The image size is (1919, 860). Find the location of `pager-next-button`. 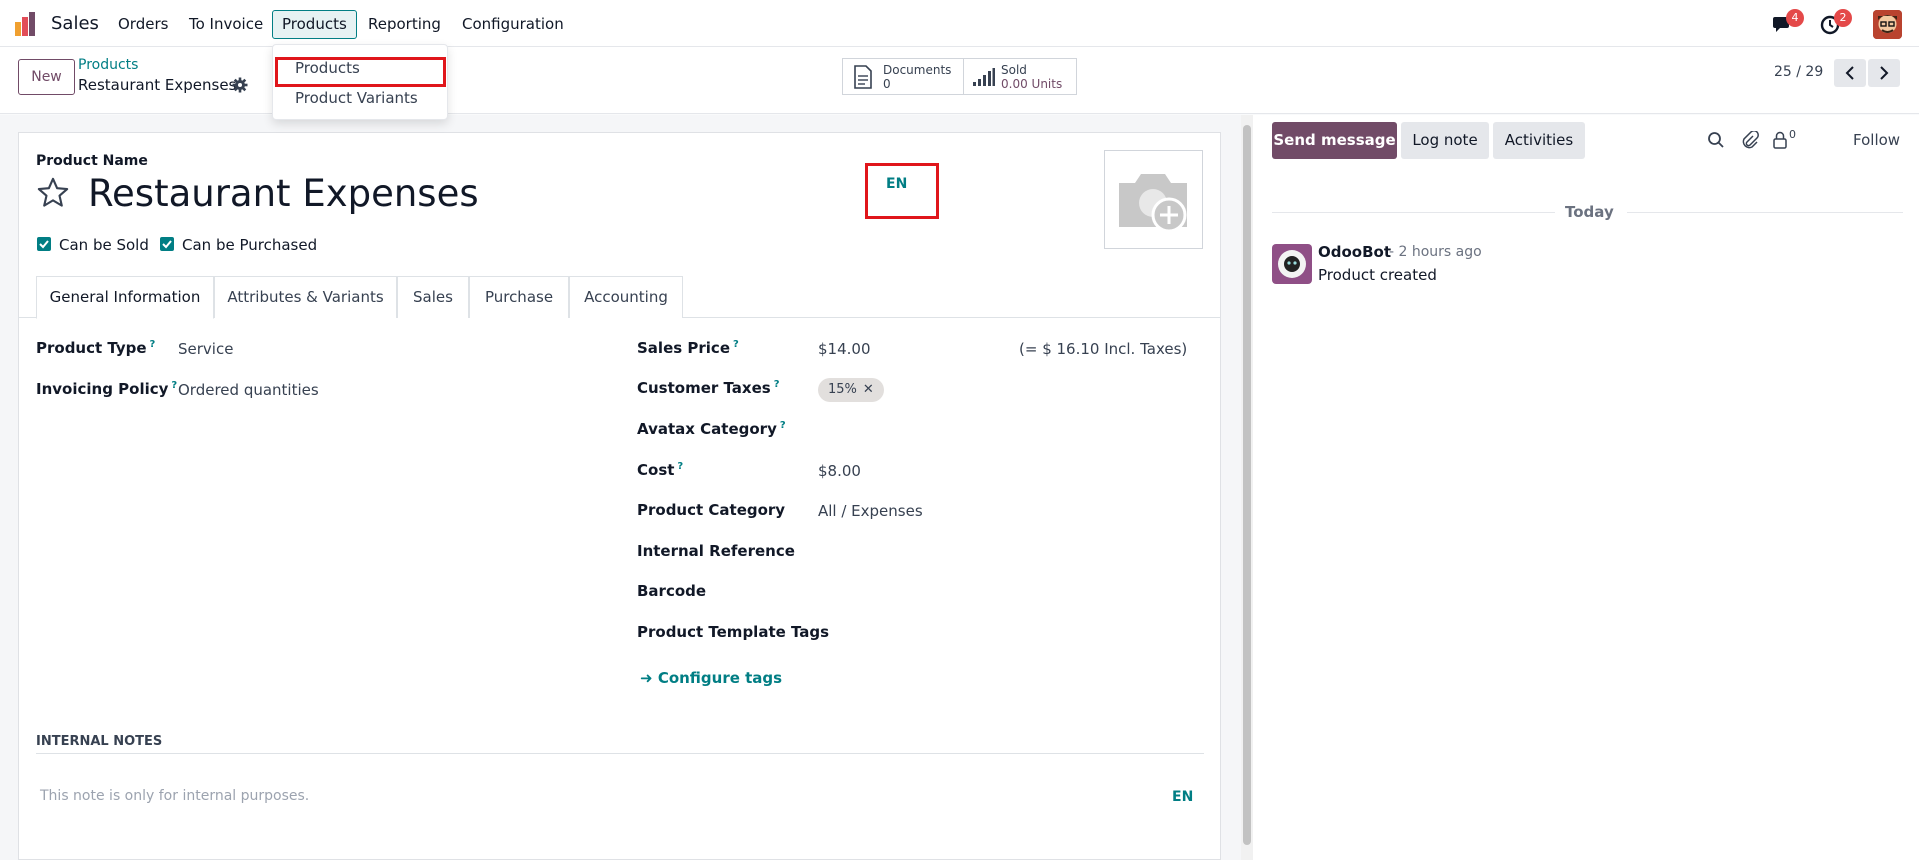

pager-next-button is located at coordinates (1884, 73).